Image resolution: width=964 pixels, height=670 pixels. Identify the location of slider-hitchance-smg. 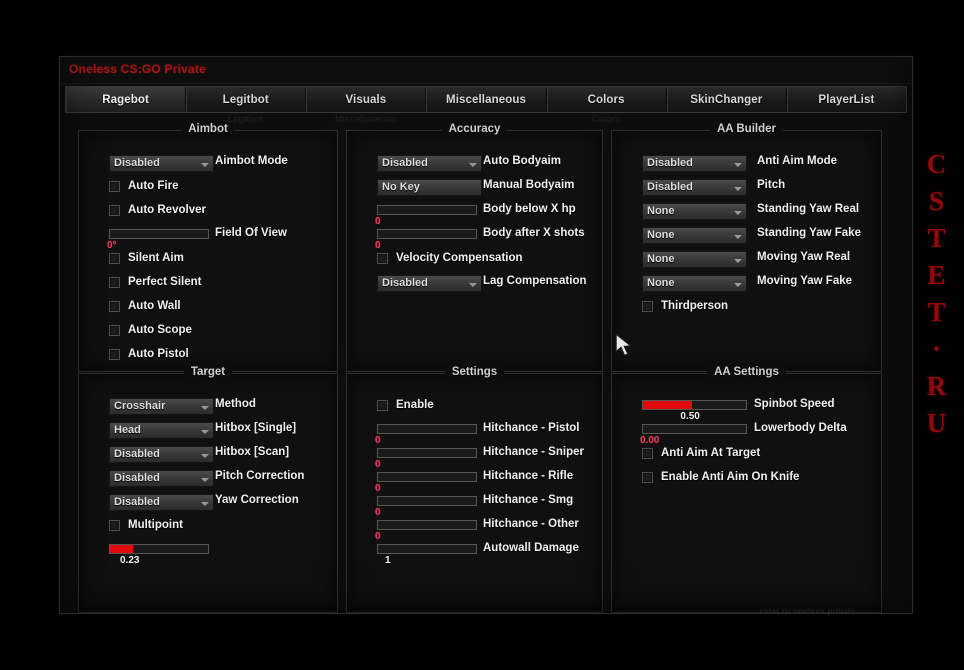
(427, 501).